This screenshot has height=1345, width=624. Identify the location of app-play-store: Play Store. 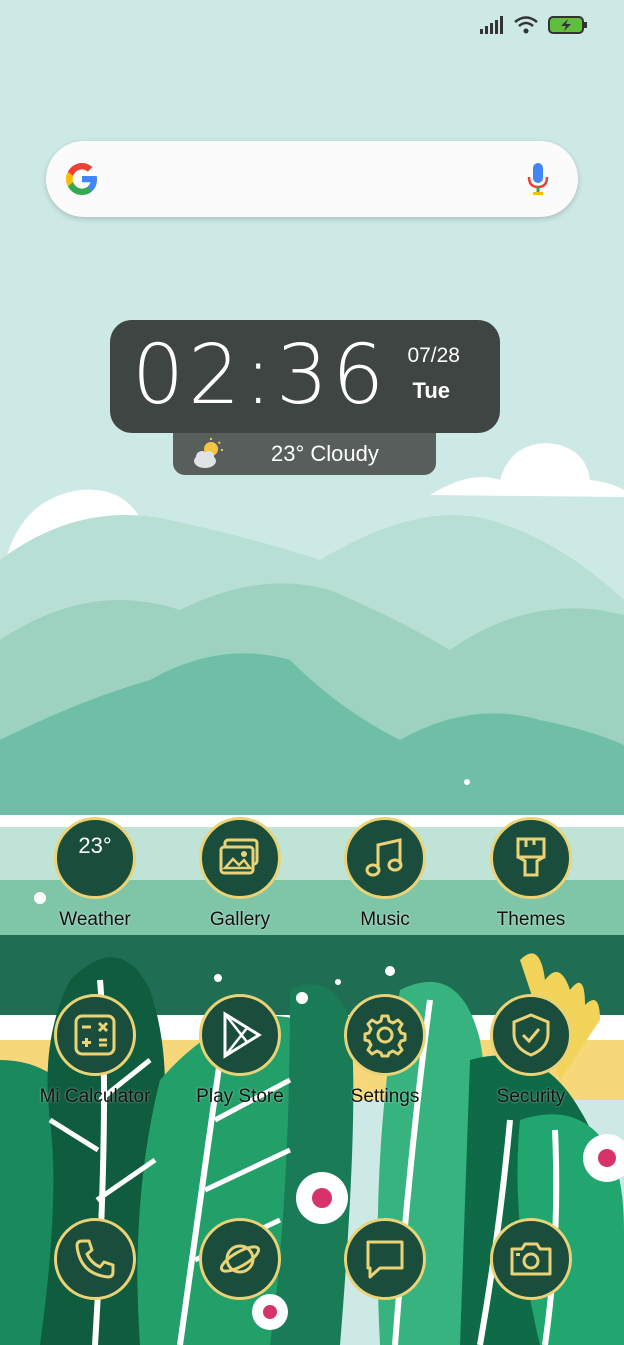
(240, 1051).